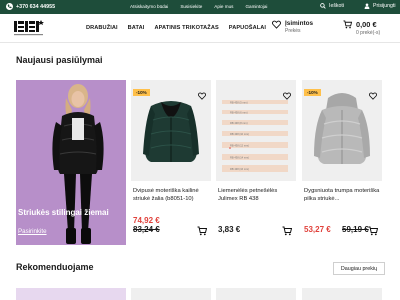 The width and height of the screenshot is (400, 300). I want to click on strap-size-label: RB 438 (6 mm), so click(239, 113).